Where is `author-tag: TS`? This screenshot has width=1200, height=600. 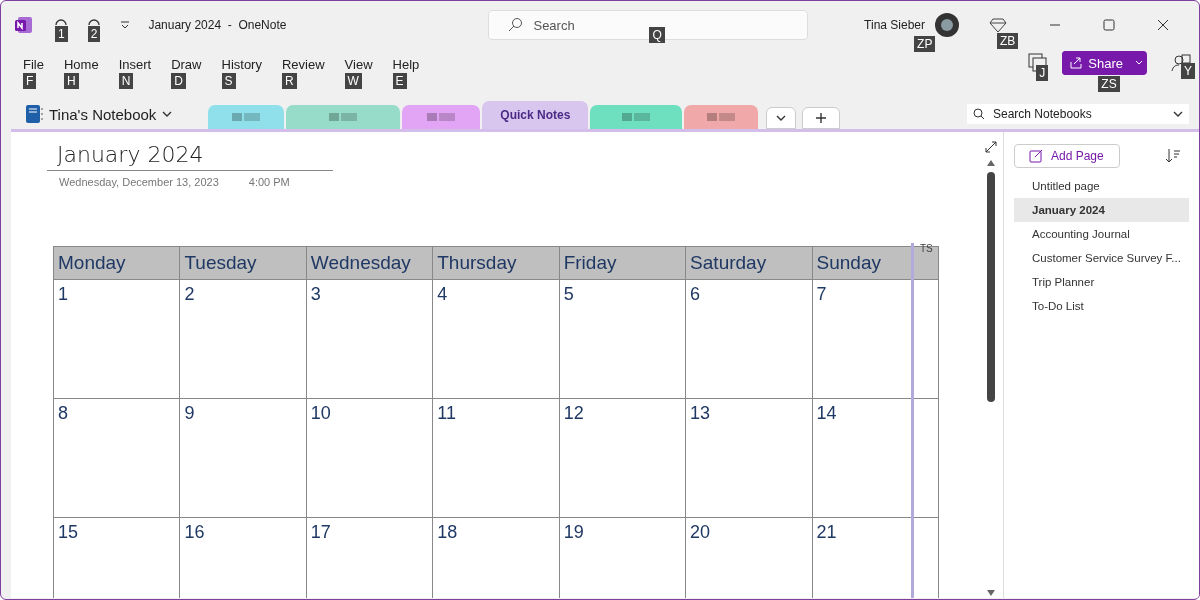 author-tag: TS is located at coordinates (926, 248).